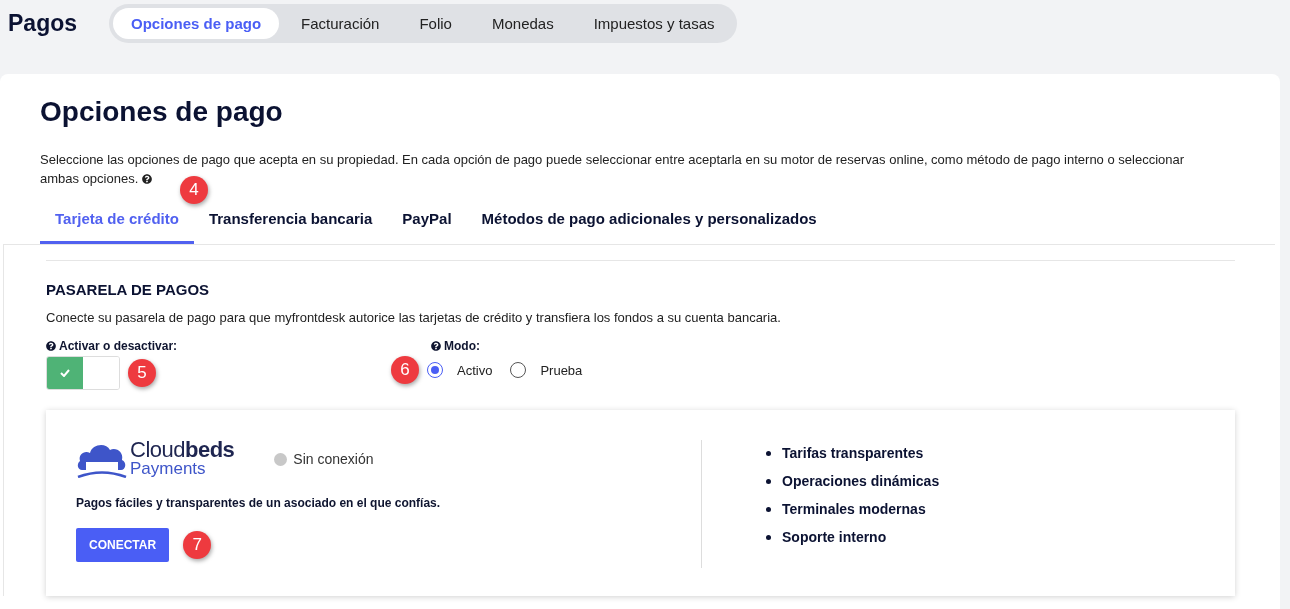  What do you see at coordinates (654, 23) in the screenshot?
I see `nav-tab: Impuestos y tasas` at bounding box center [654, 23].